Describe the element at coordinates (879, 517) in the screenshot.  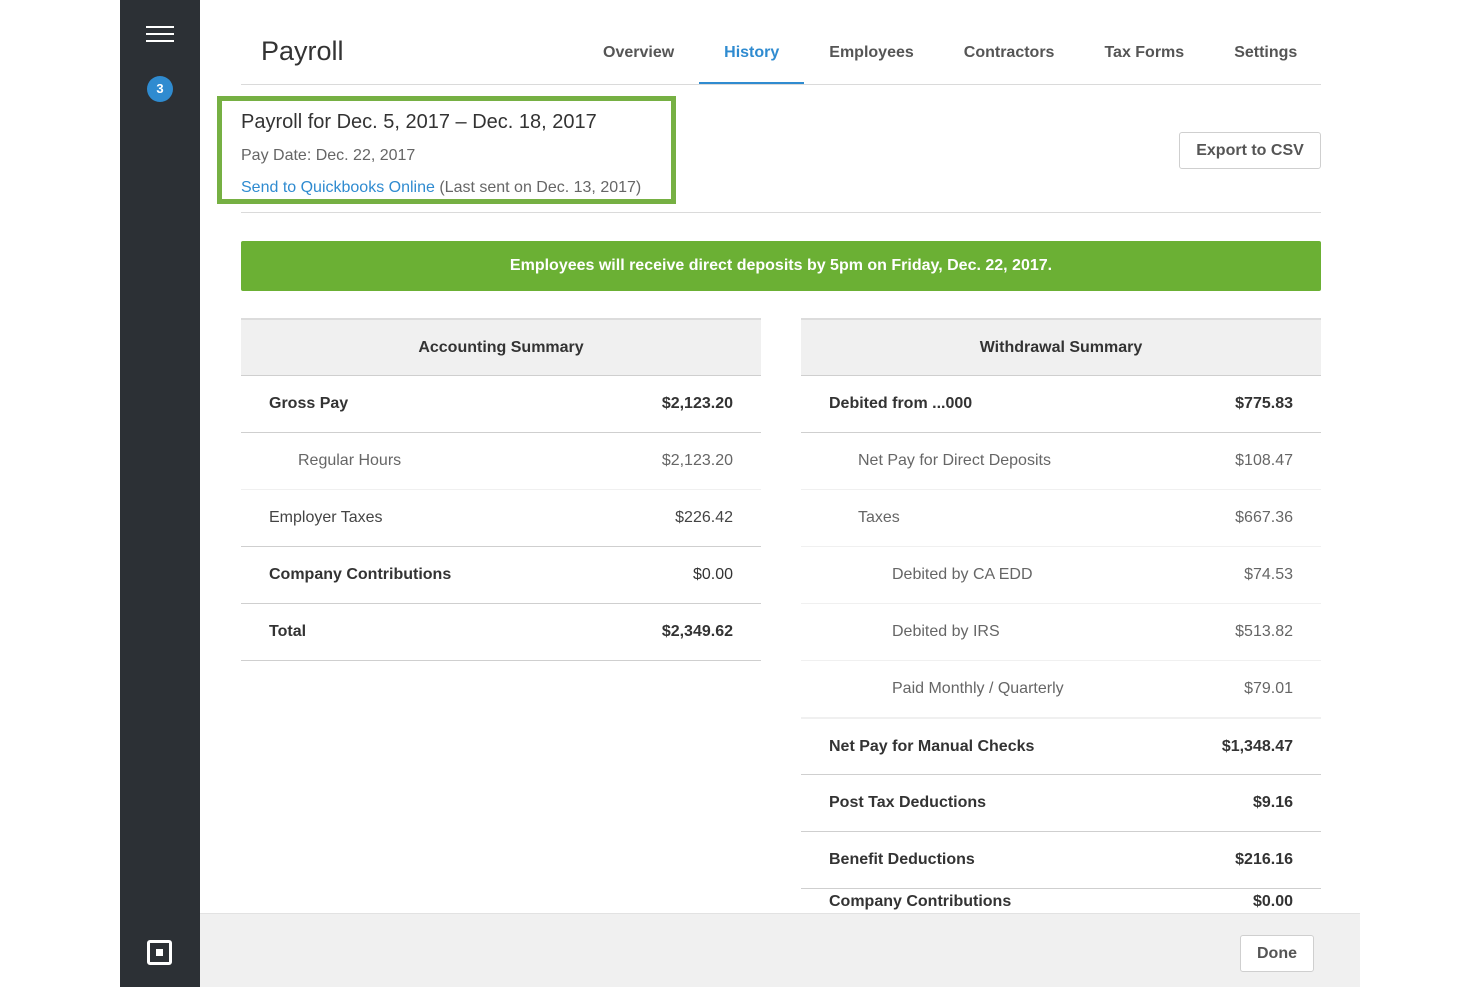
I see `row-label: Taxes` at that location.